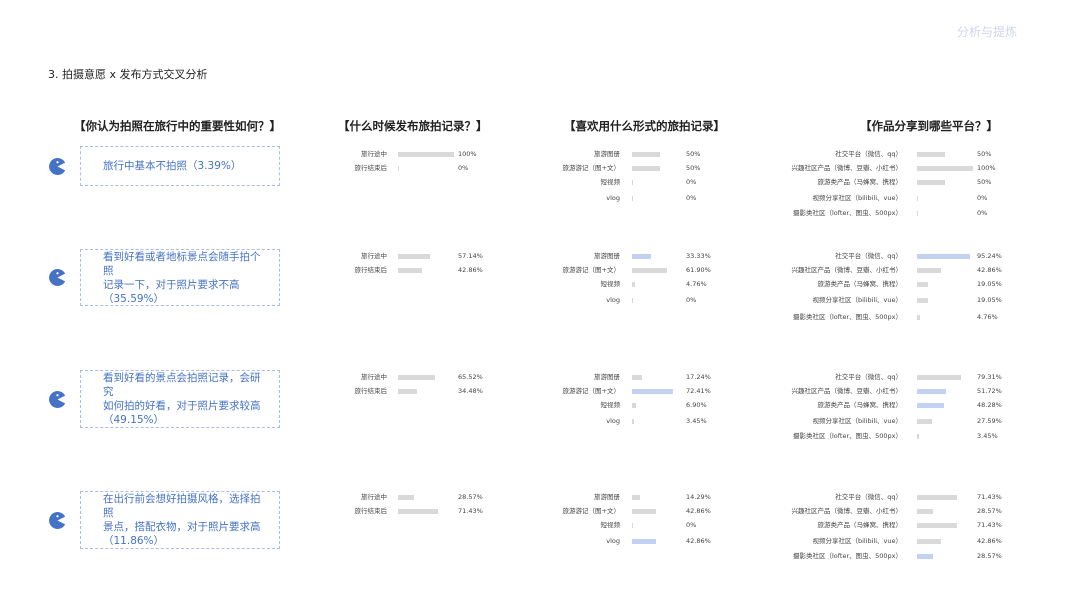  What do you see at coordinates (989, 256) in the screenshot?
I see `value-label: 95.24%` at bounding box center [989, 256].